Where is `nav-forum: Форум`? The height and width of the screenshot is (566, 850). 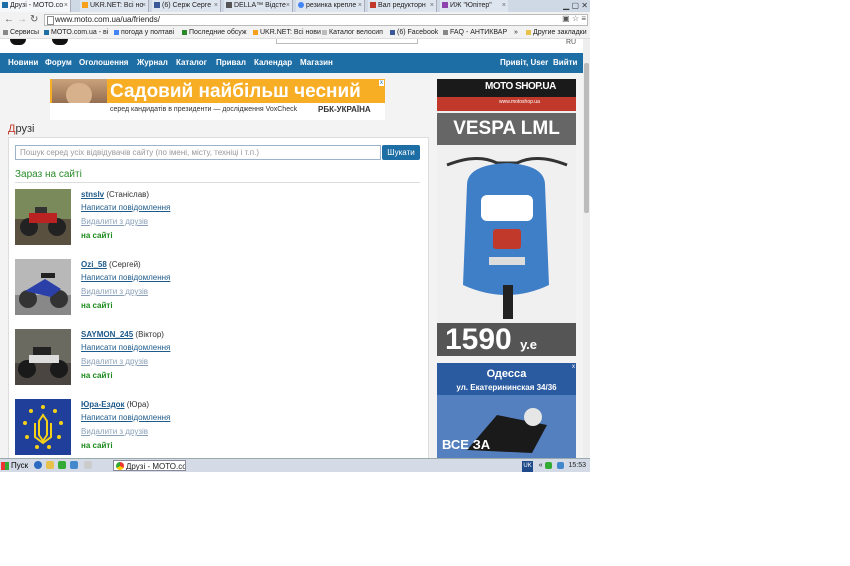
nav-forum: Форум is located at coordinates (58, 63).